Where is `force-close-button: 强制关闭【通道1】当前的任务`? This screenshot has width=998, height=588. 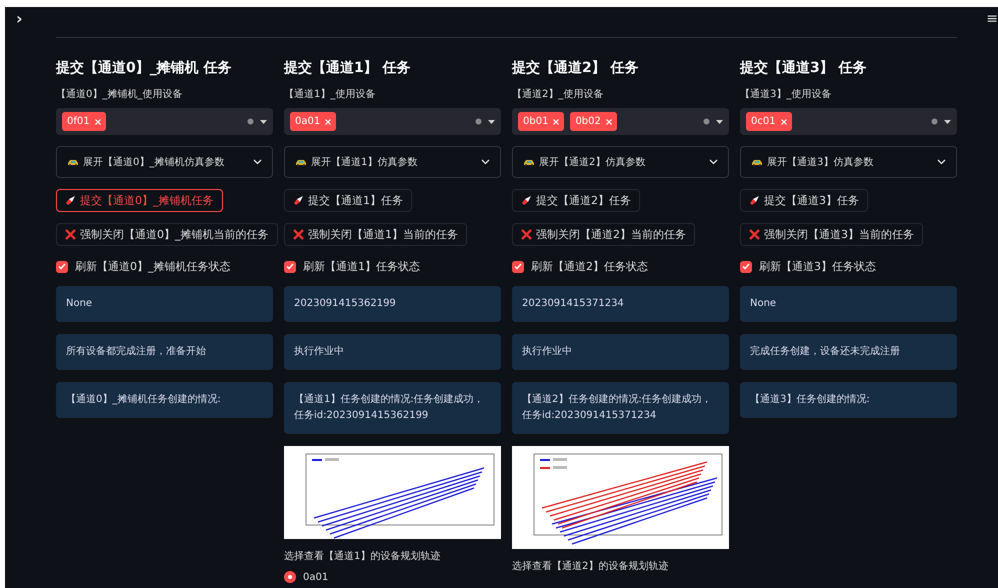 force-close-button: 强制关闭【通道1】当前的任务 is located at coordinates (375, 234).